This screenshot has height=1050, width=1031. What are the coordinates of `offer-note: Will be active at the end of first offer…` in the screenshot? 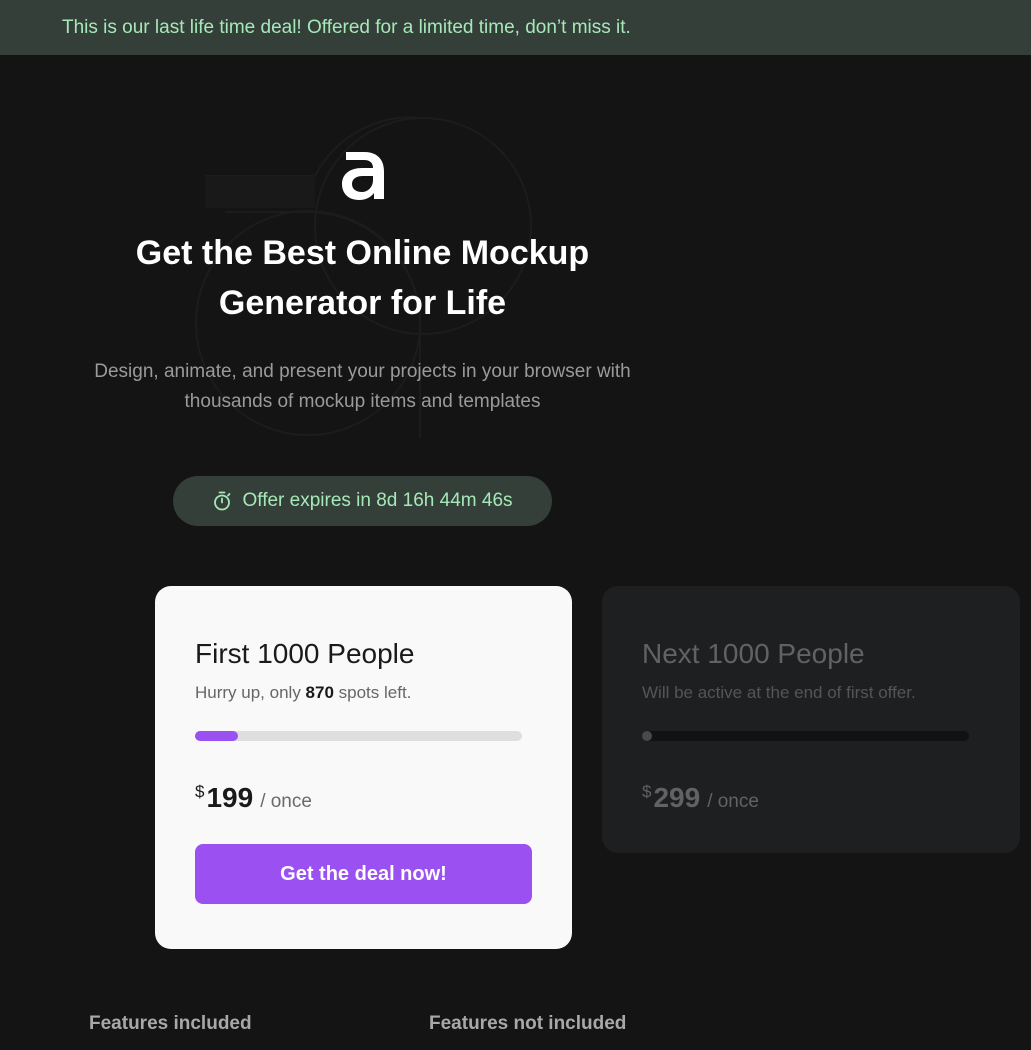 It's located at (779, 692).